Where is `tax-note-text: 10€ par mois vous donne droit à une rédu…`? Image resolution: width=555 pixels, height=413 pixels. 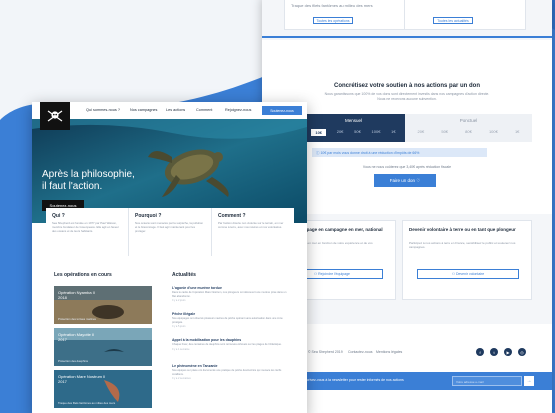 tax-note-text: 10€ par mois vous donne droit à une rédu… is located at coordinates (370, 152).